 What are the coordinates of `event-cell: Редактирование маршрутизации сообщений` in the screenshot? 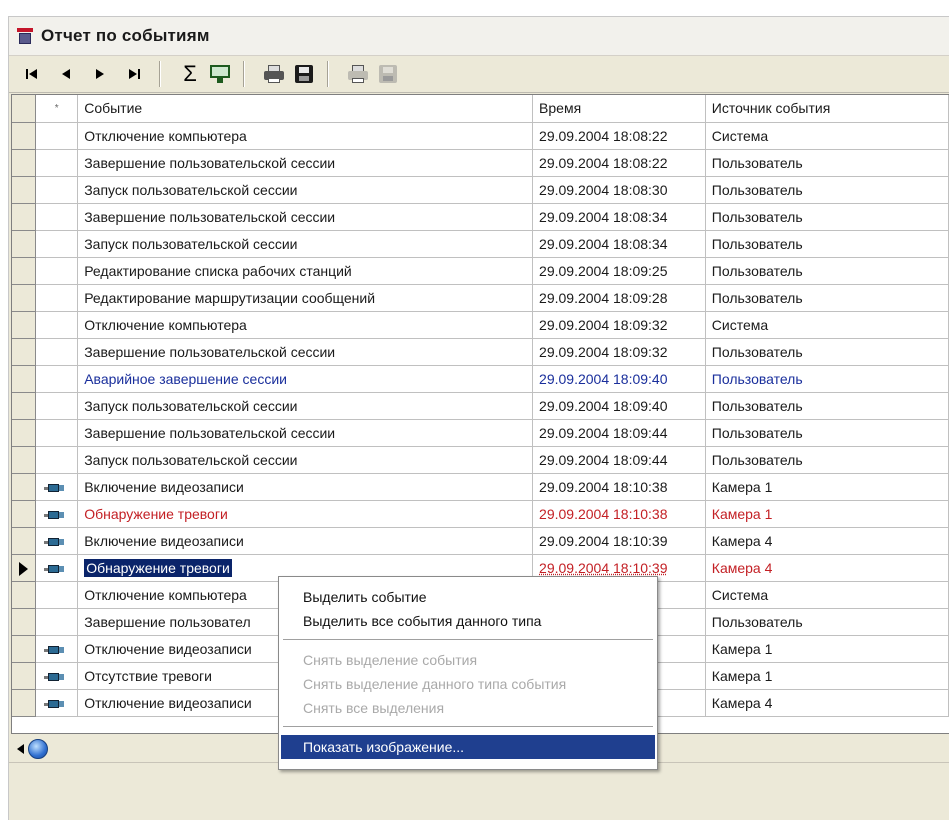 It's located at (305, 298).